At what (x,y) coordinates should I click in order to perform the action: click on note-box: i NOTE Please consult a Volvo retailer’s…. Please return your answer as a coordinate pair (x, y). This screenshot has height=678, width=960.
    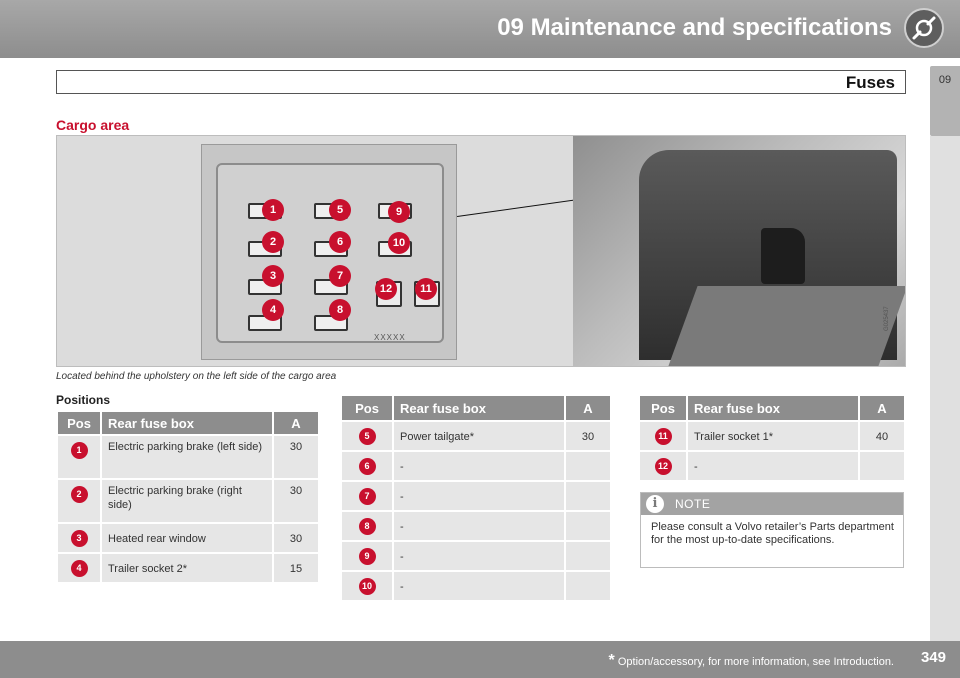
    Looking at the image, I should click on (772, 530).